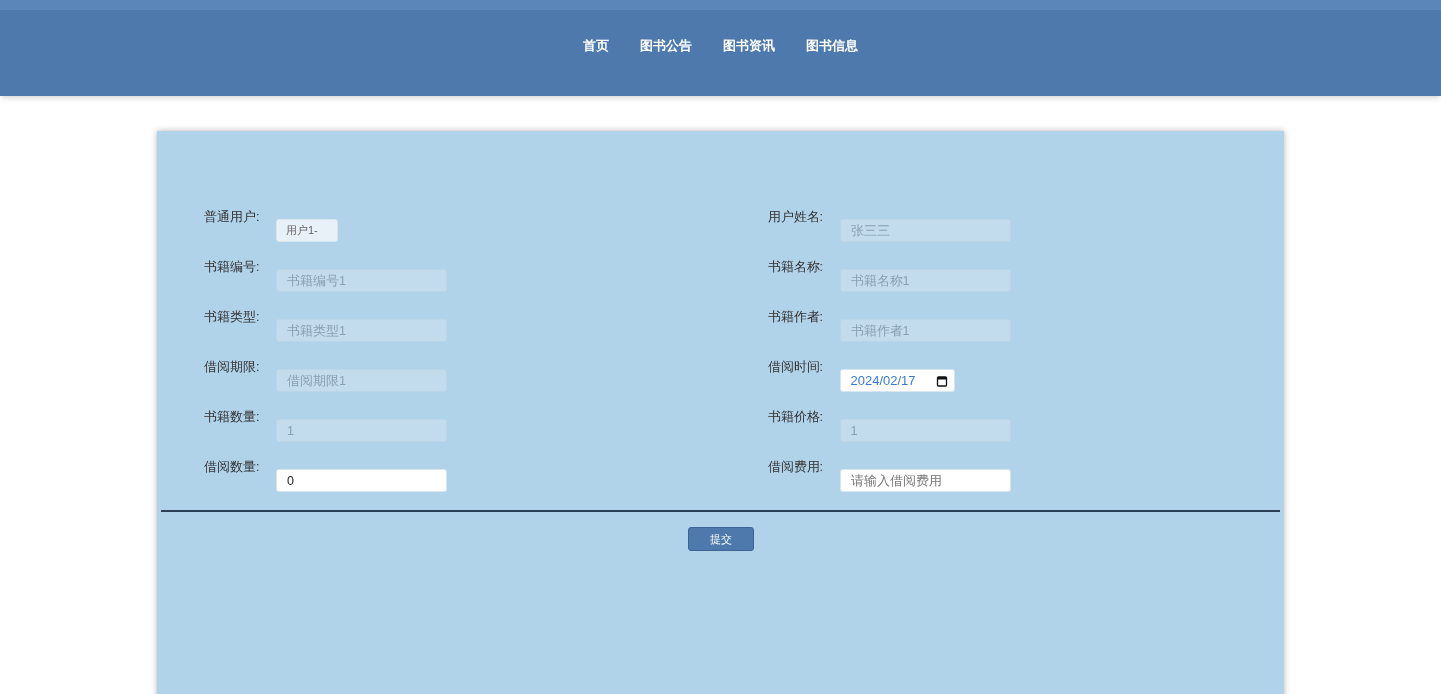 The image size is (1441, 694). Describe the element at coordinates (232, 417) in the screenshot. I see `field-label: 书籍数量:` at that location.